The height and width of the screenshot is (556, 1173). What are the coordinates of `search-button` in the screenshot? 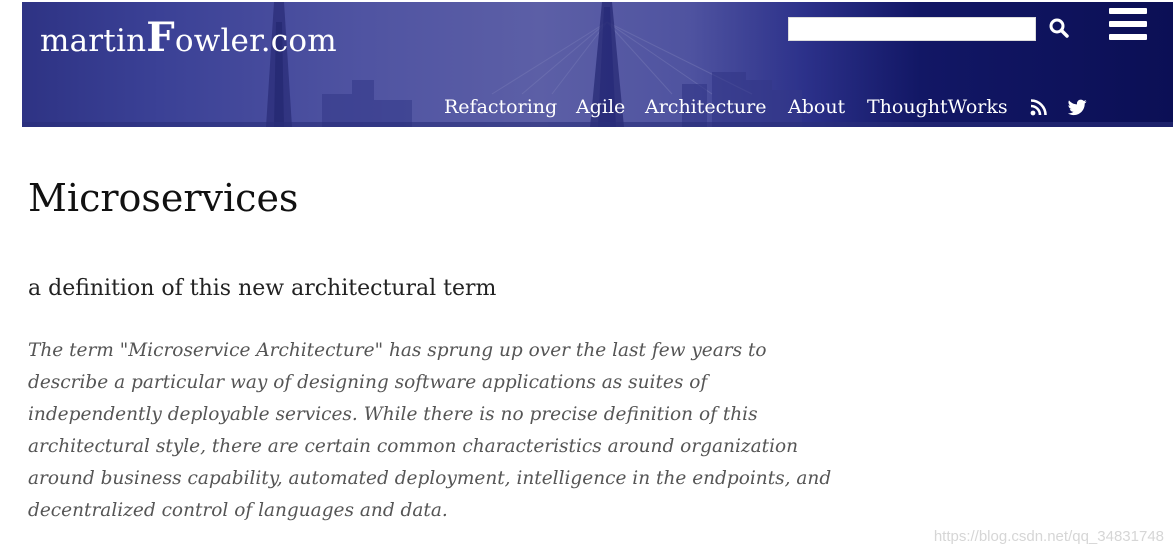 It's located at (1059, 28).